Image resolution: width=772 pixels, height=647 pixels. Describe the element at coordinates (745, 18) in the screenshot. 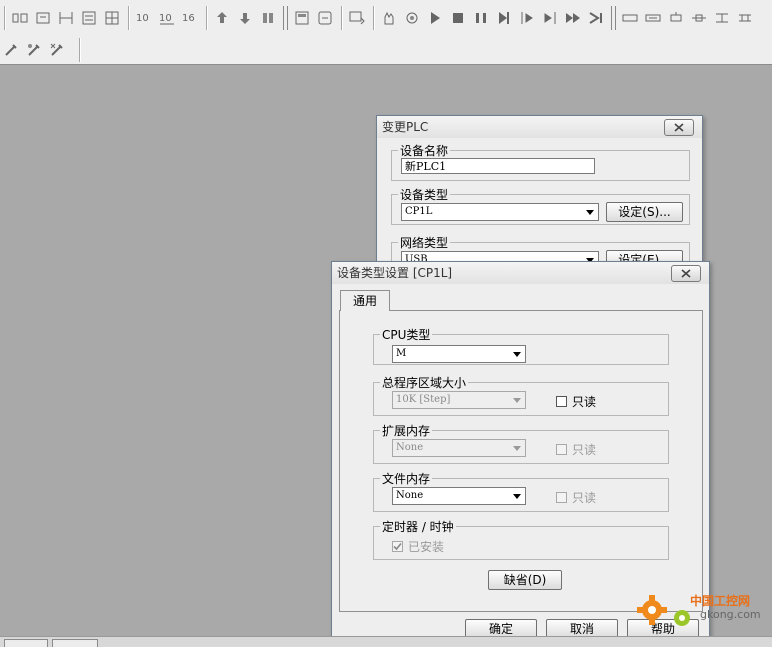

I see `horizontal-line-icon` at that location.